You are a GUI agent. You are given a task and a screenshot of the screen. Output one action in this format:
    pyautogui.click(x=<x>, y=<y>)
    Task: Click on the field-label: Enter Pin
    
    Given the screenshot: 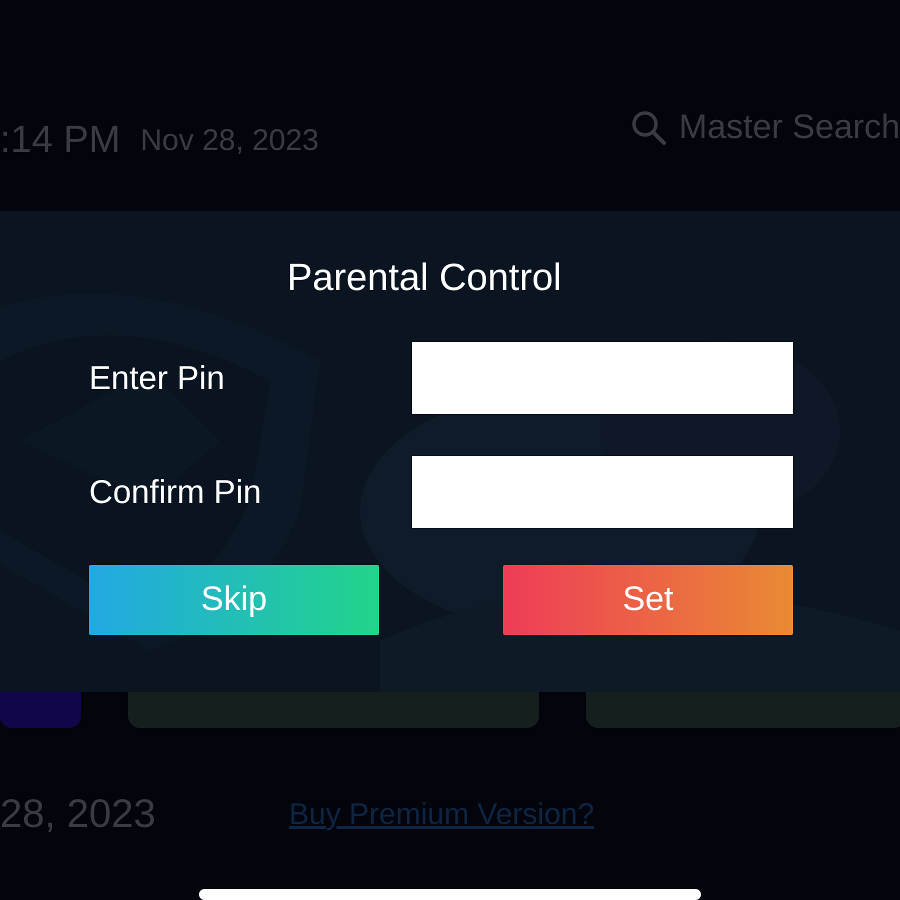 What is the action you would take?
    pyautogui.click(x=157, y=377)
    